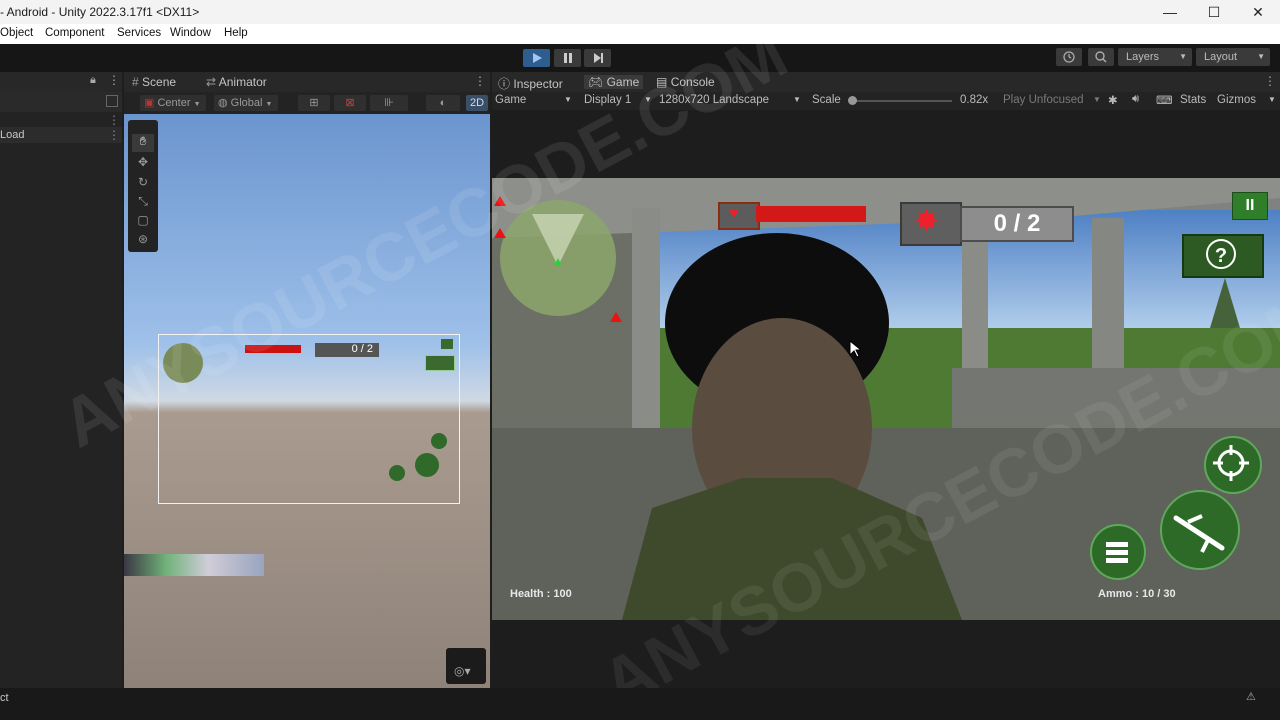 Image resolution: width=1280 pixels, height=720 pixels. Describe the element at coordinates (640, 704) in the screenshot. I see `status-bar: ct ⚠︎` at that location.